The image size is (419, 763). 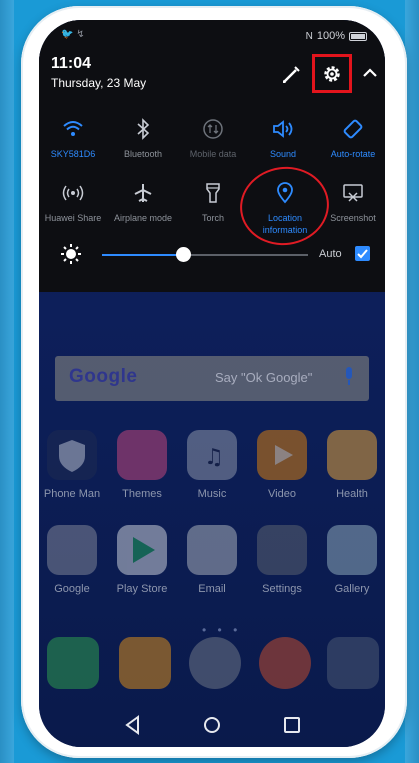 I want to click on tile-auto-rotate: Auto-rotate, so click(x=351, y=138).